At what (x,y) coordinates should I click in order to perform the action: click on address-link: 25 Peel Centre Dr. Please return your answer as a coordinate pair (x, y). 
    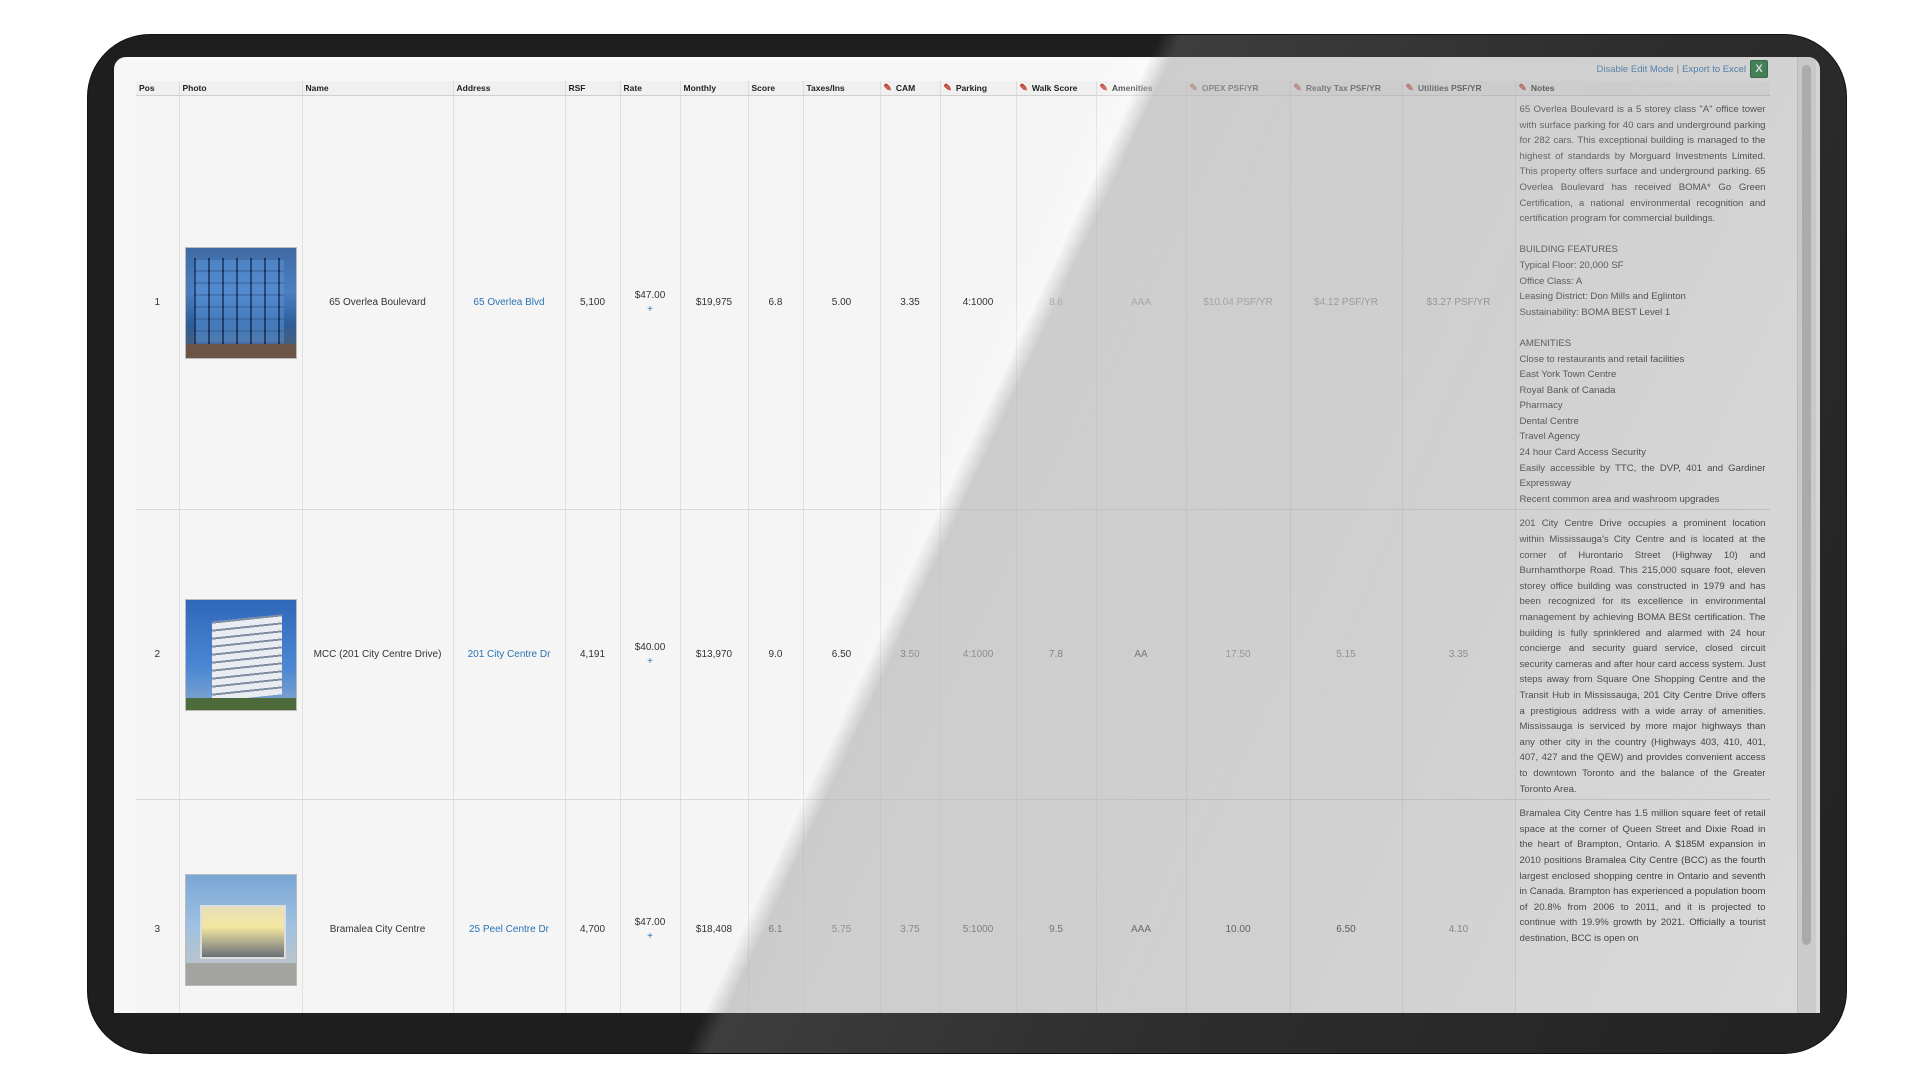
    Looking at the image, I should click on (509, 929).